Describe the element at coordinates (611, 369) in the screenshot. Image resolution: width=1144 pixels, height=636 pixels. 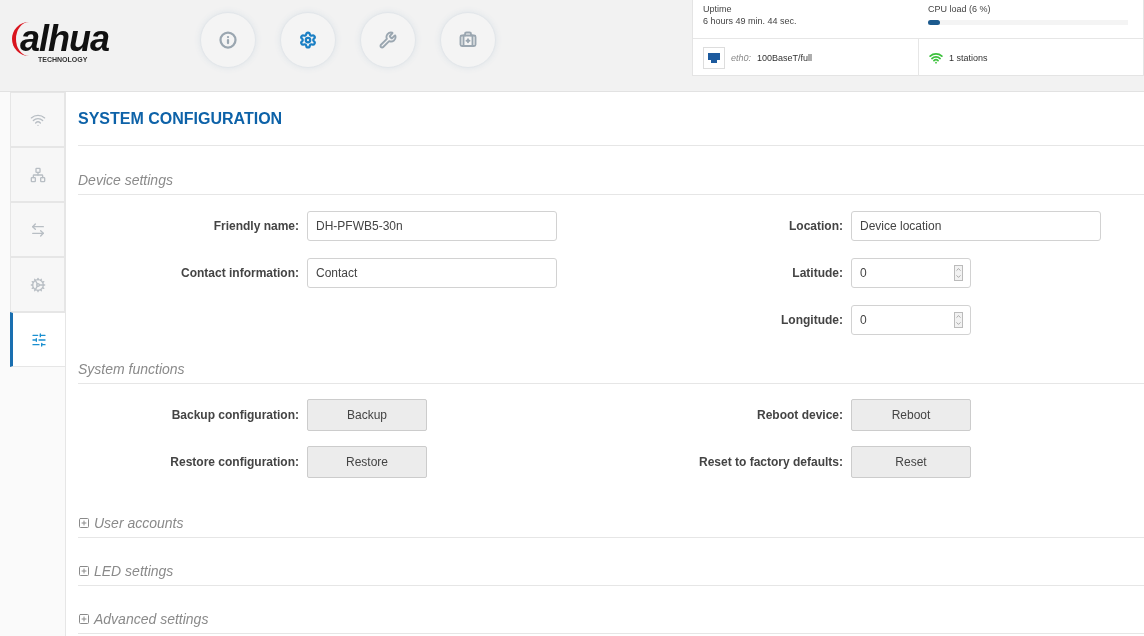
I see `section-heading: System functions` at that location.